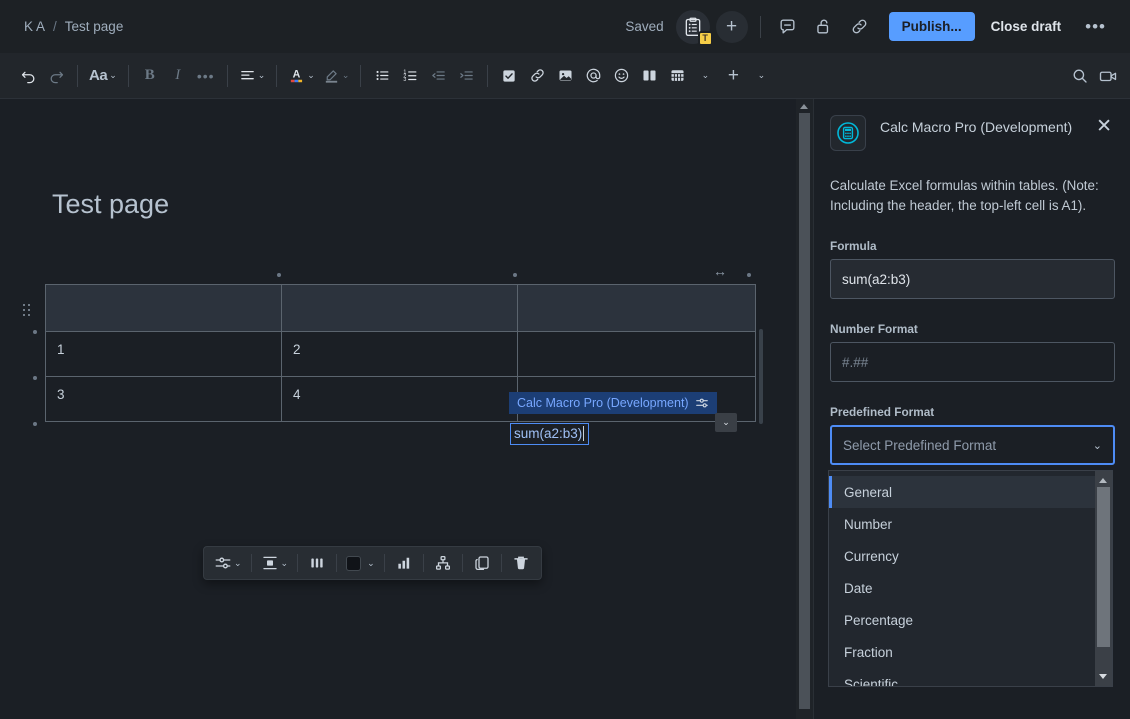 The height and width of the screenshot is (719, 1130). What do you see at coordinates (733, 76) in the screenshot?
I see `insert-menu-button: +` at bounding box center [733, 76].